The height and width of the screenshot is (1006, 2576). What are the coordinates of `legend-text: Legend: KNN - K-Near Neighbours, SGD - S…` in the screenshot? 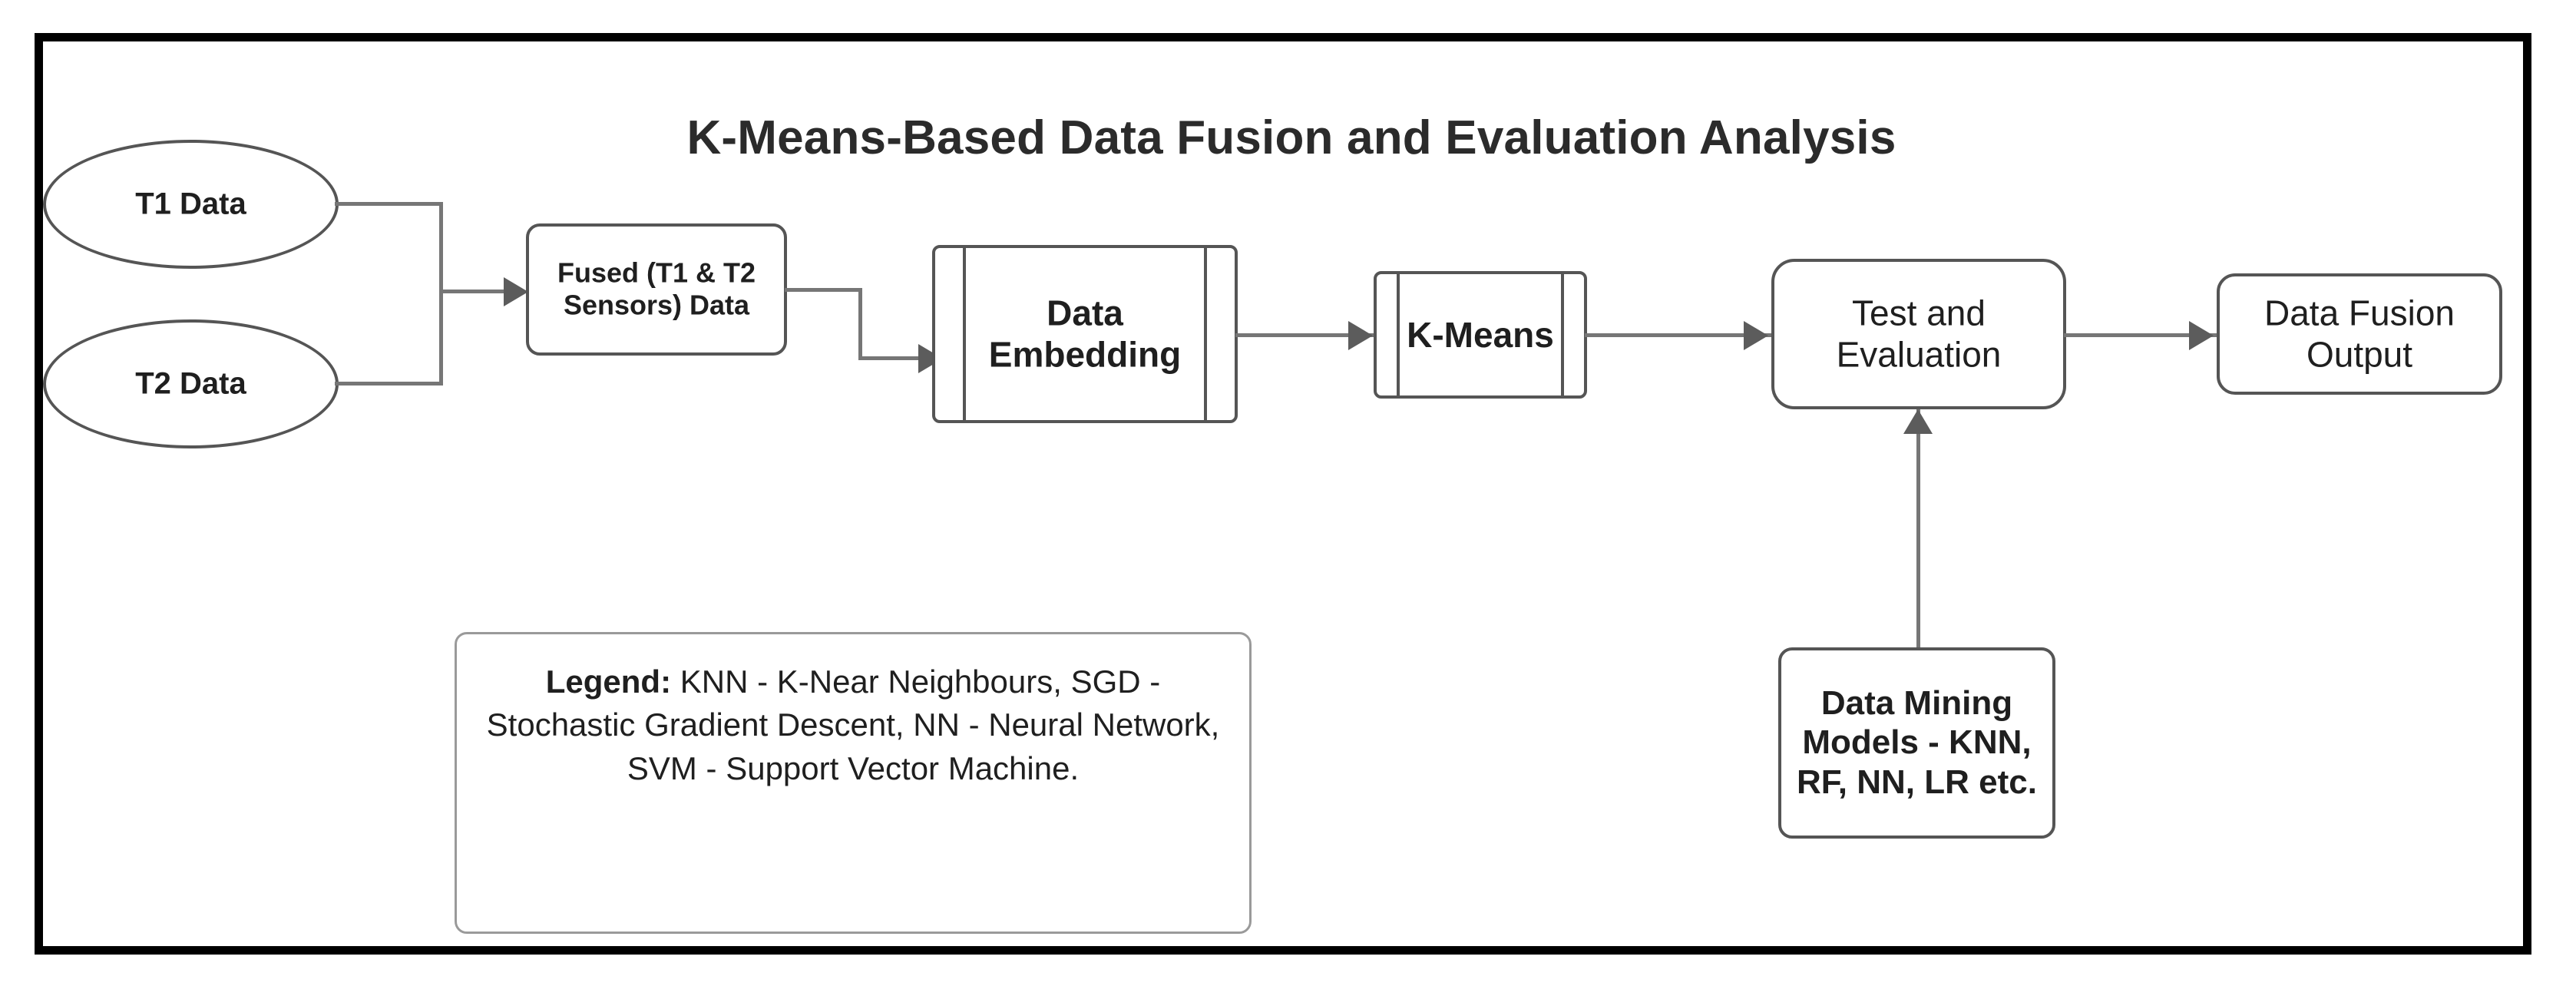 It's located at (853, 725).